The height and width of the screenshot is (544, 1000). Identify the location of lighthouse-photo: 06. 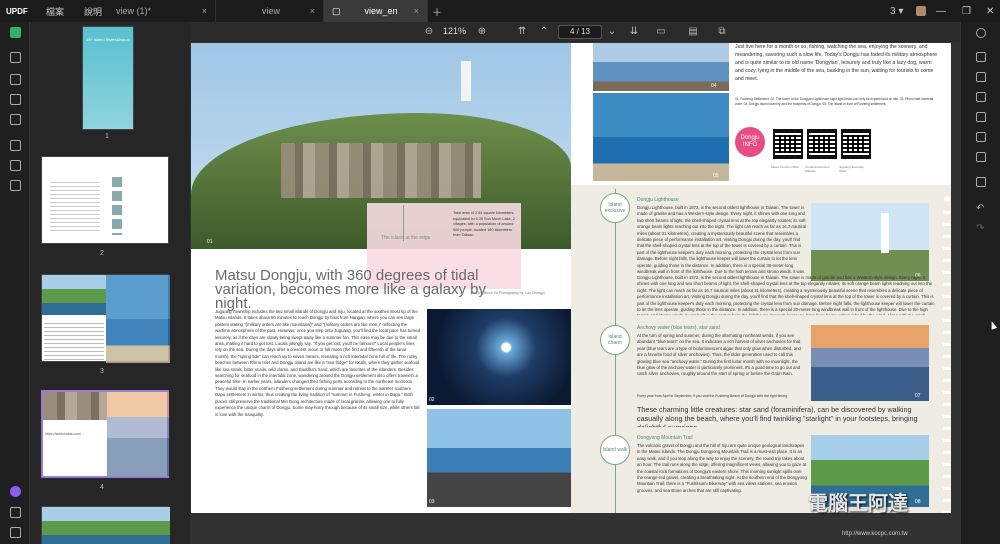
(870, 242).